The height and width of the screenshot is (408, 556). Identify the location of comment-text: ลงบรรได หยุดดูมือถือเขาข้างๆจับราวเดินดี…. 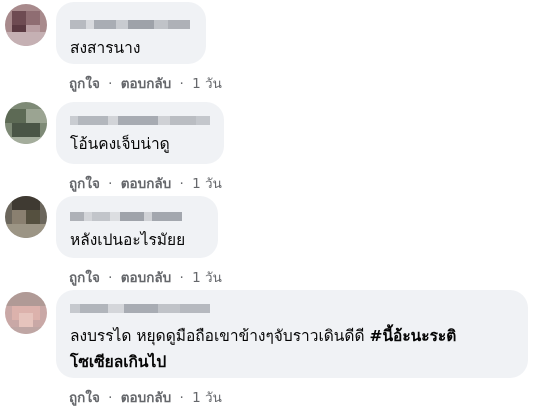
(263, 336).